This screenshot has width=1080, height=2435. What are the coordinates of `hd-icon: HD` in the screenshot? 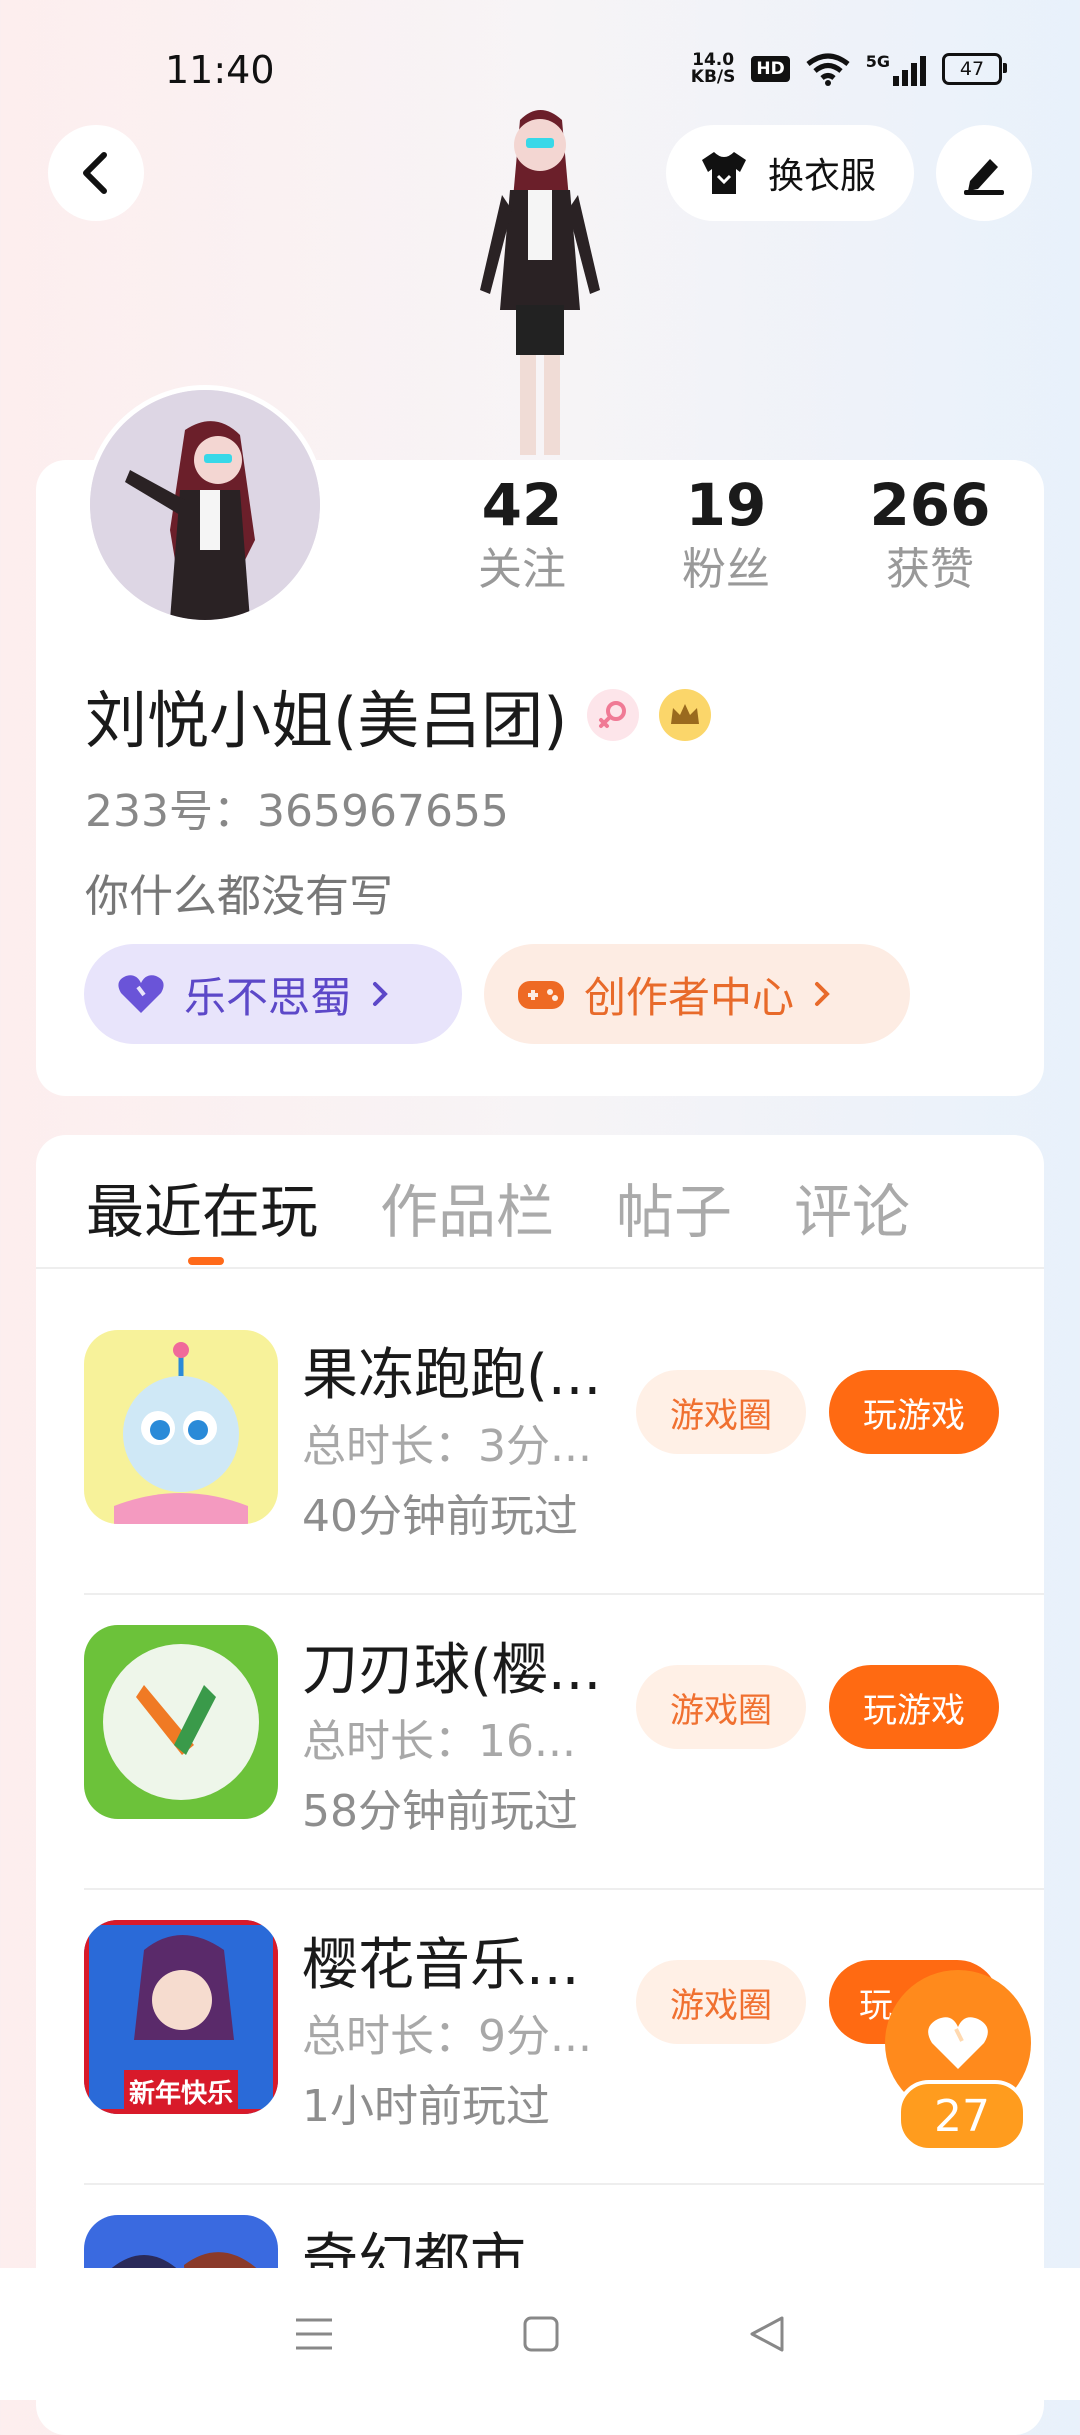 It's located at (770, 69).